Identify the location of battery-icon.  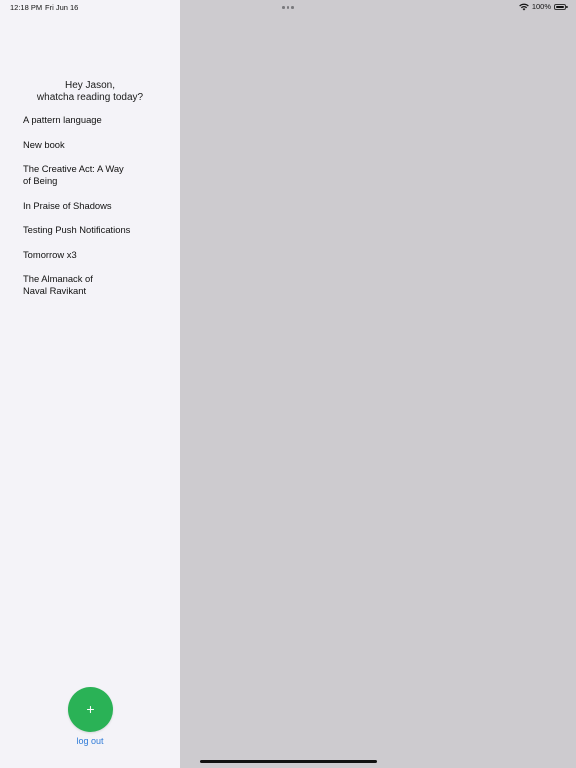
(561, 6).